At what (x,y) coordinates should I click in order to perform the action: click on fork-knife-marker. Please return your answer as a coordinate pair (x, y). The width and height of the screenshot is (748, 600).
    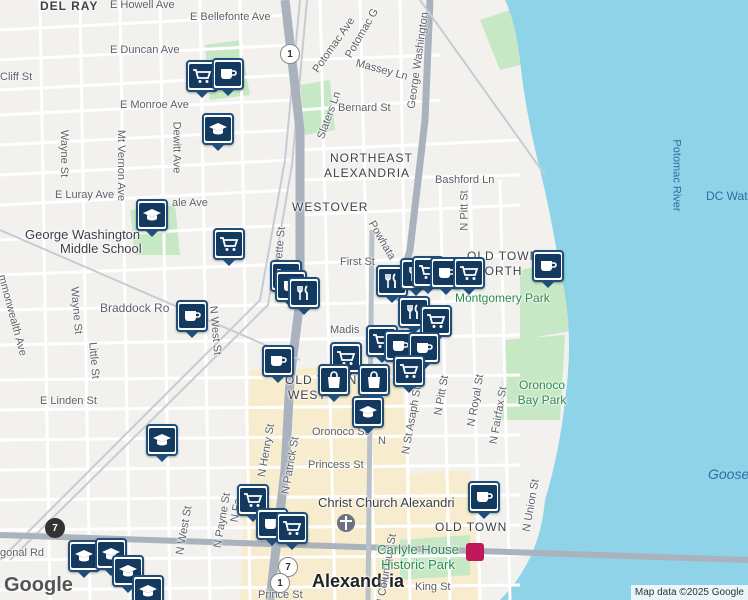
    Looking at the image, I should click on (304, 296).